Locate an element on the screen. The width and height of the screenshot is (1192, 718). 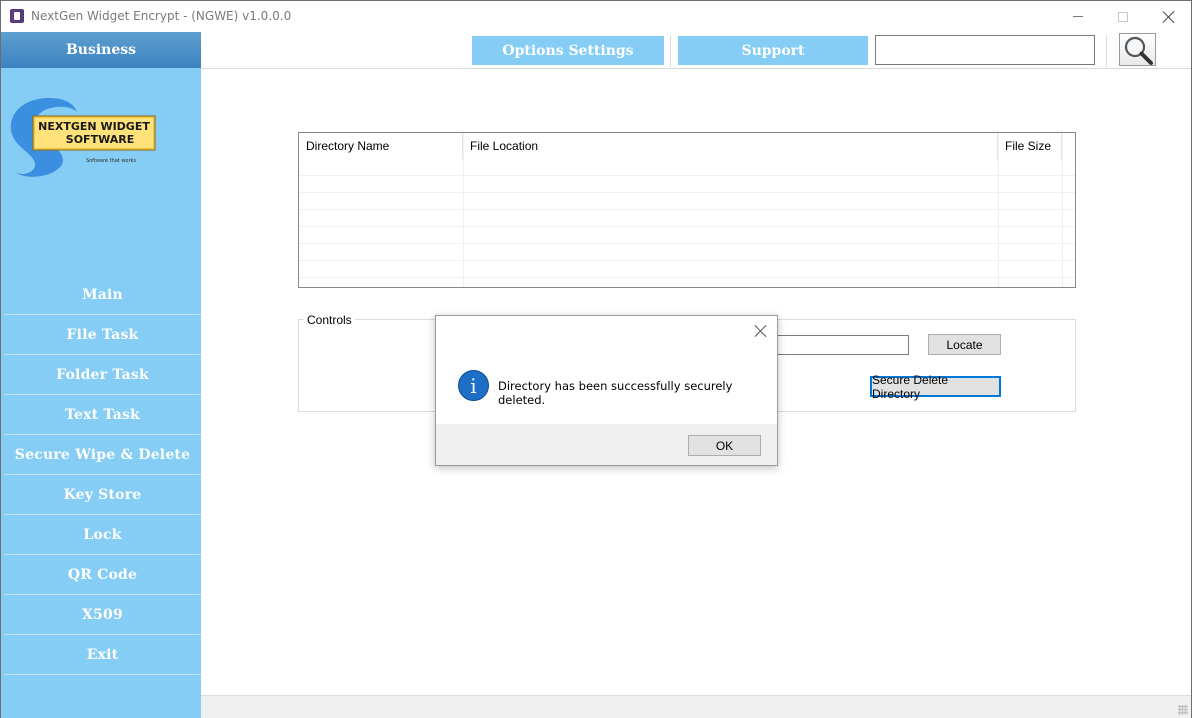
app-icon is located at coordinates (17, 16).